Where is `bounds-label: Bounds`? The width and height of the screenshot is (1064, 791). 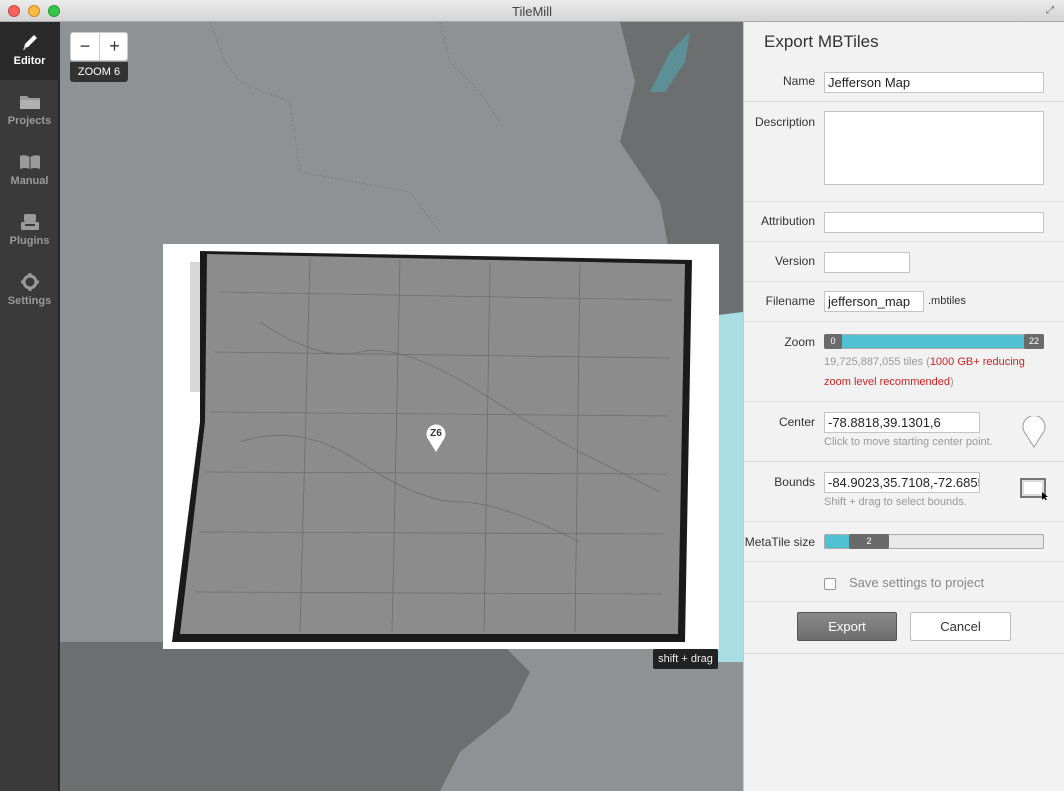 bounds-label: Bounds is located at coordinates (794, 482).